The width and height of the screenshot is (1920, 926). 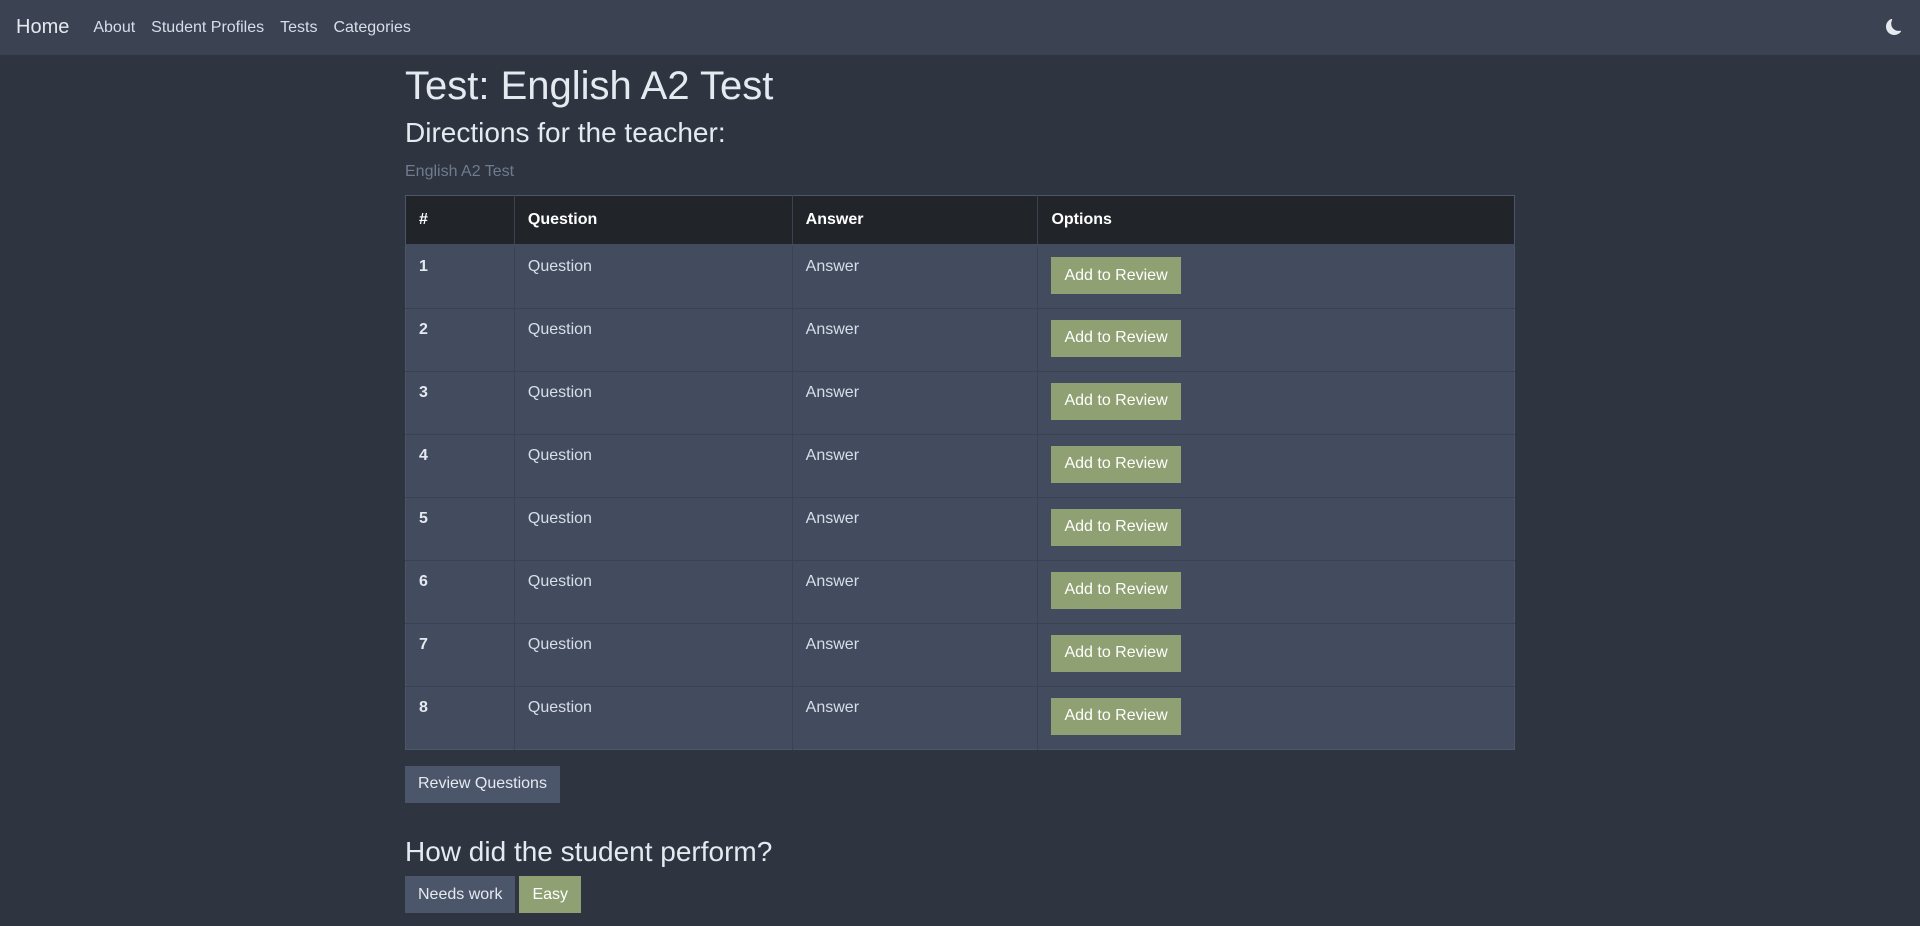 I want to click on directions-text: English A2 Test, so click(x=460, y=171).